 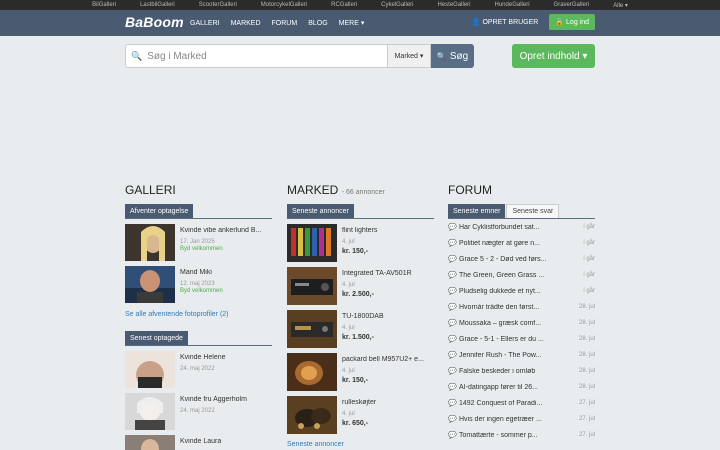 I want to click on network-link-hestegalleri: HesteGalleri, so click(x=454, y=5).